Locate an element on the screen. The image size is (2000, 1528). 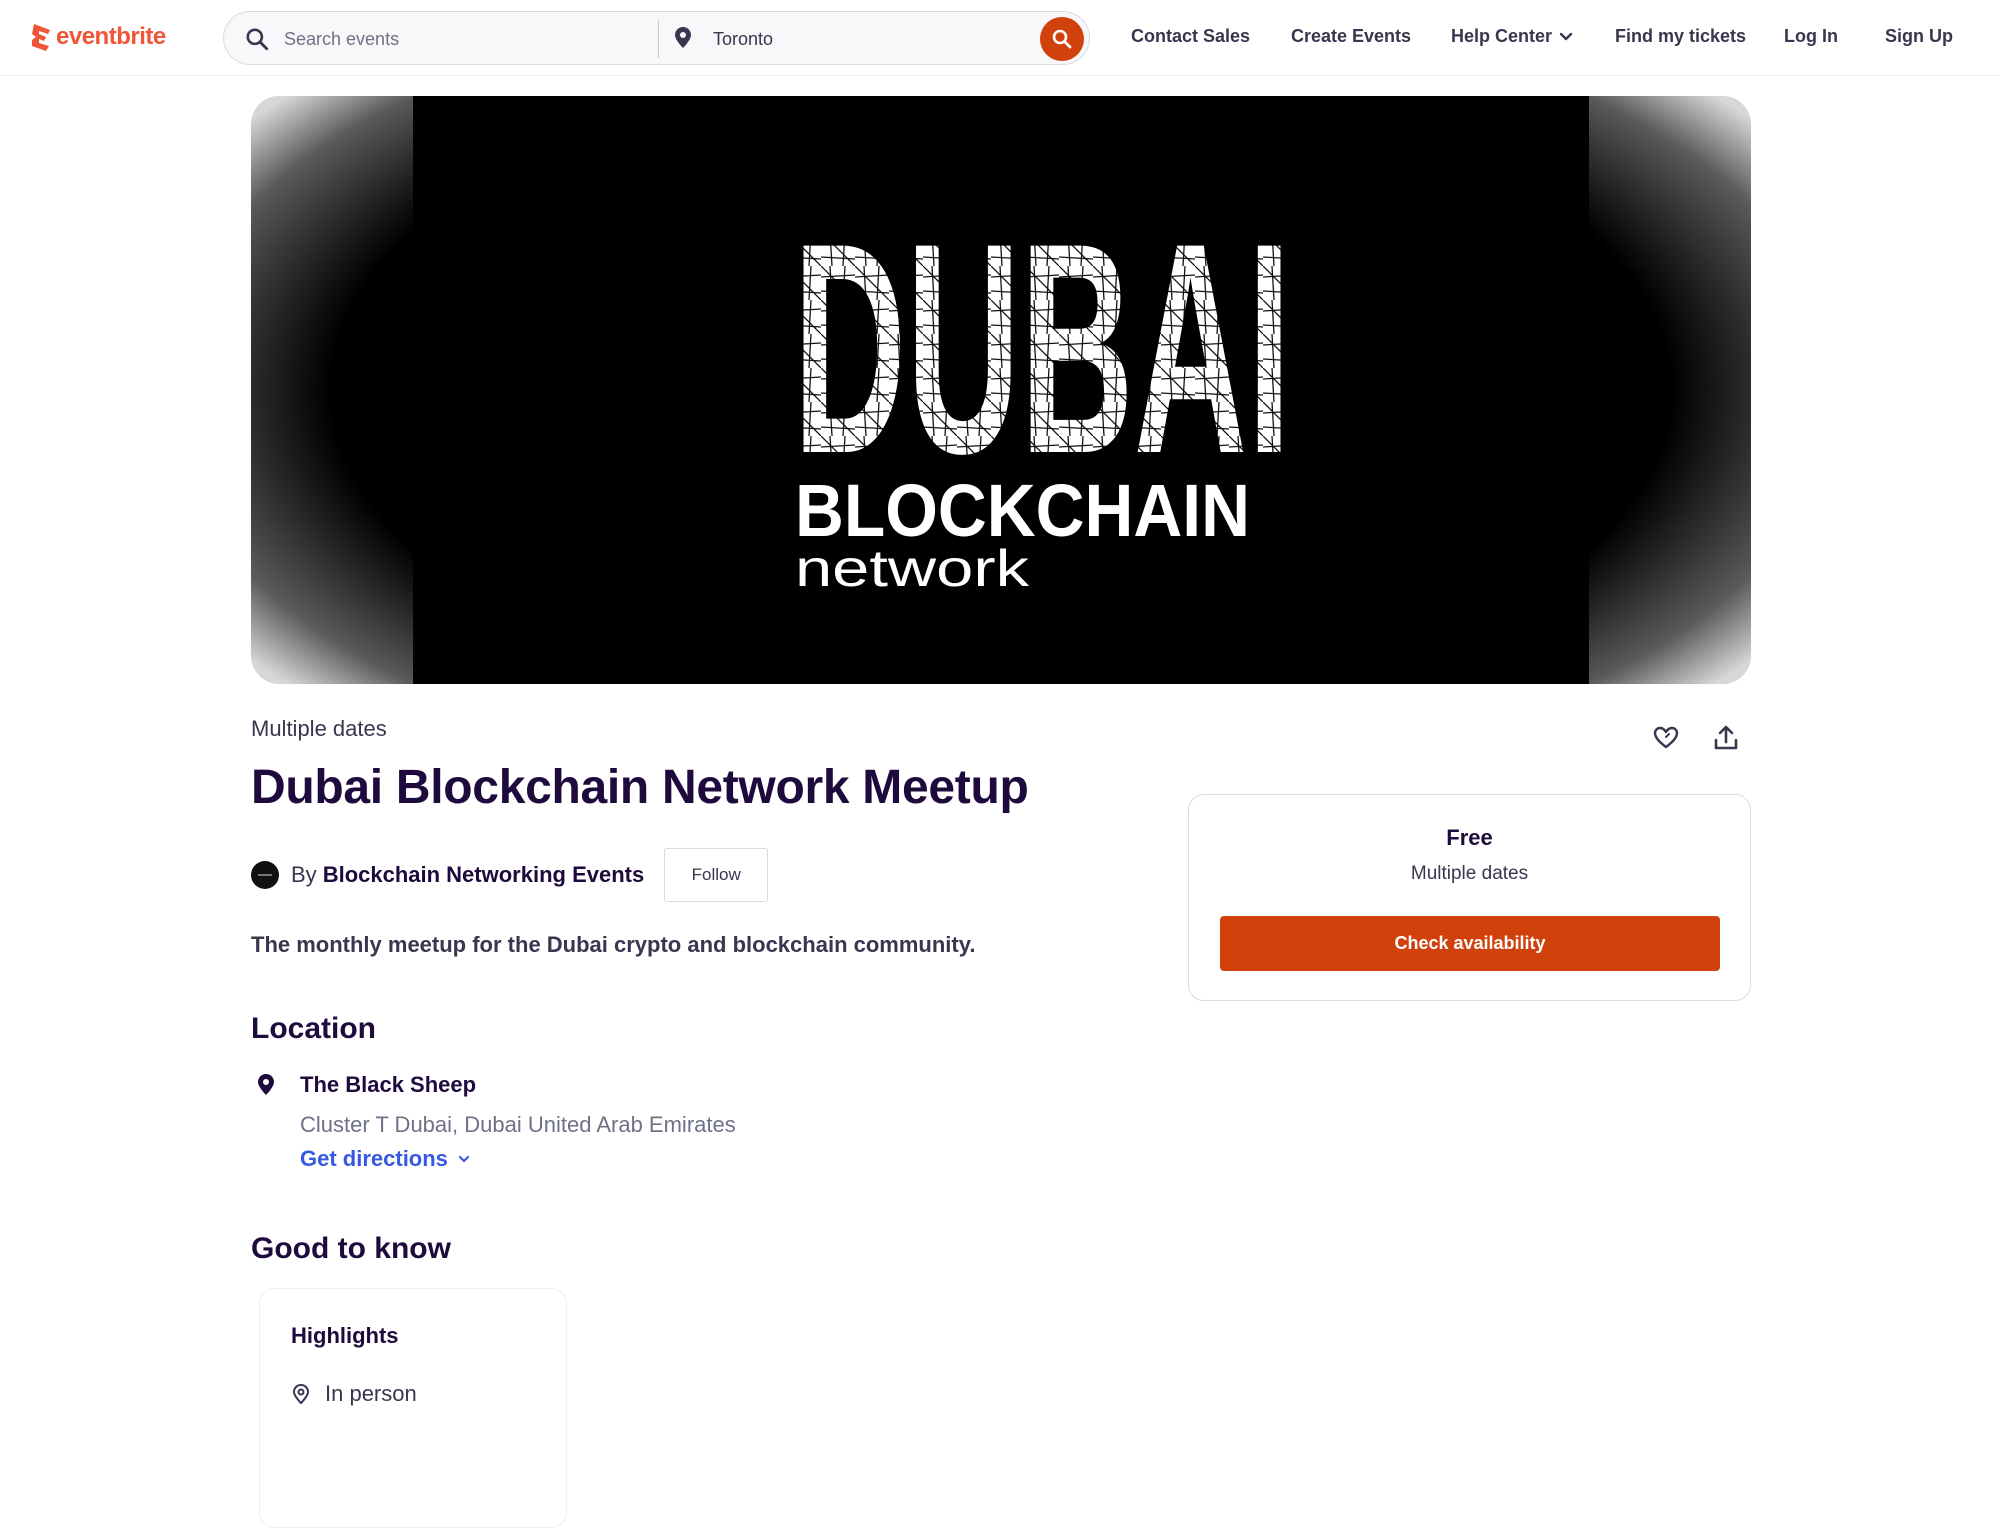
nav-sign-up-label: Sign Up is located at coordinates (1919, 36).